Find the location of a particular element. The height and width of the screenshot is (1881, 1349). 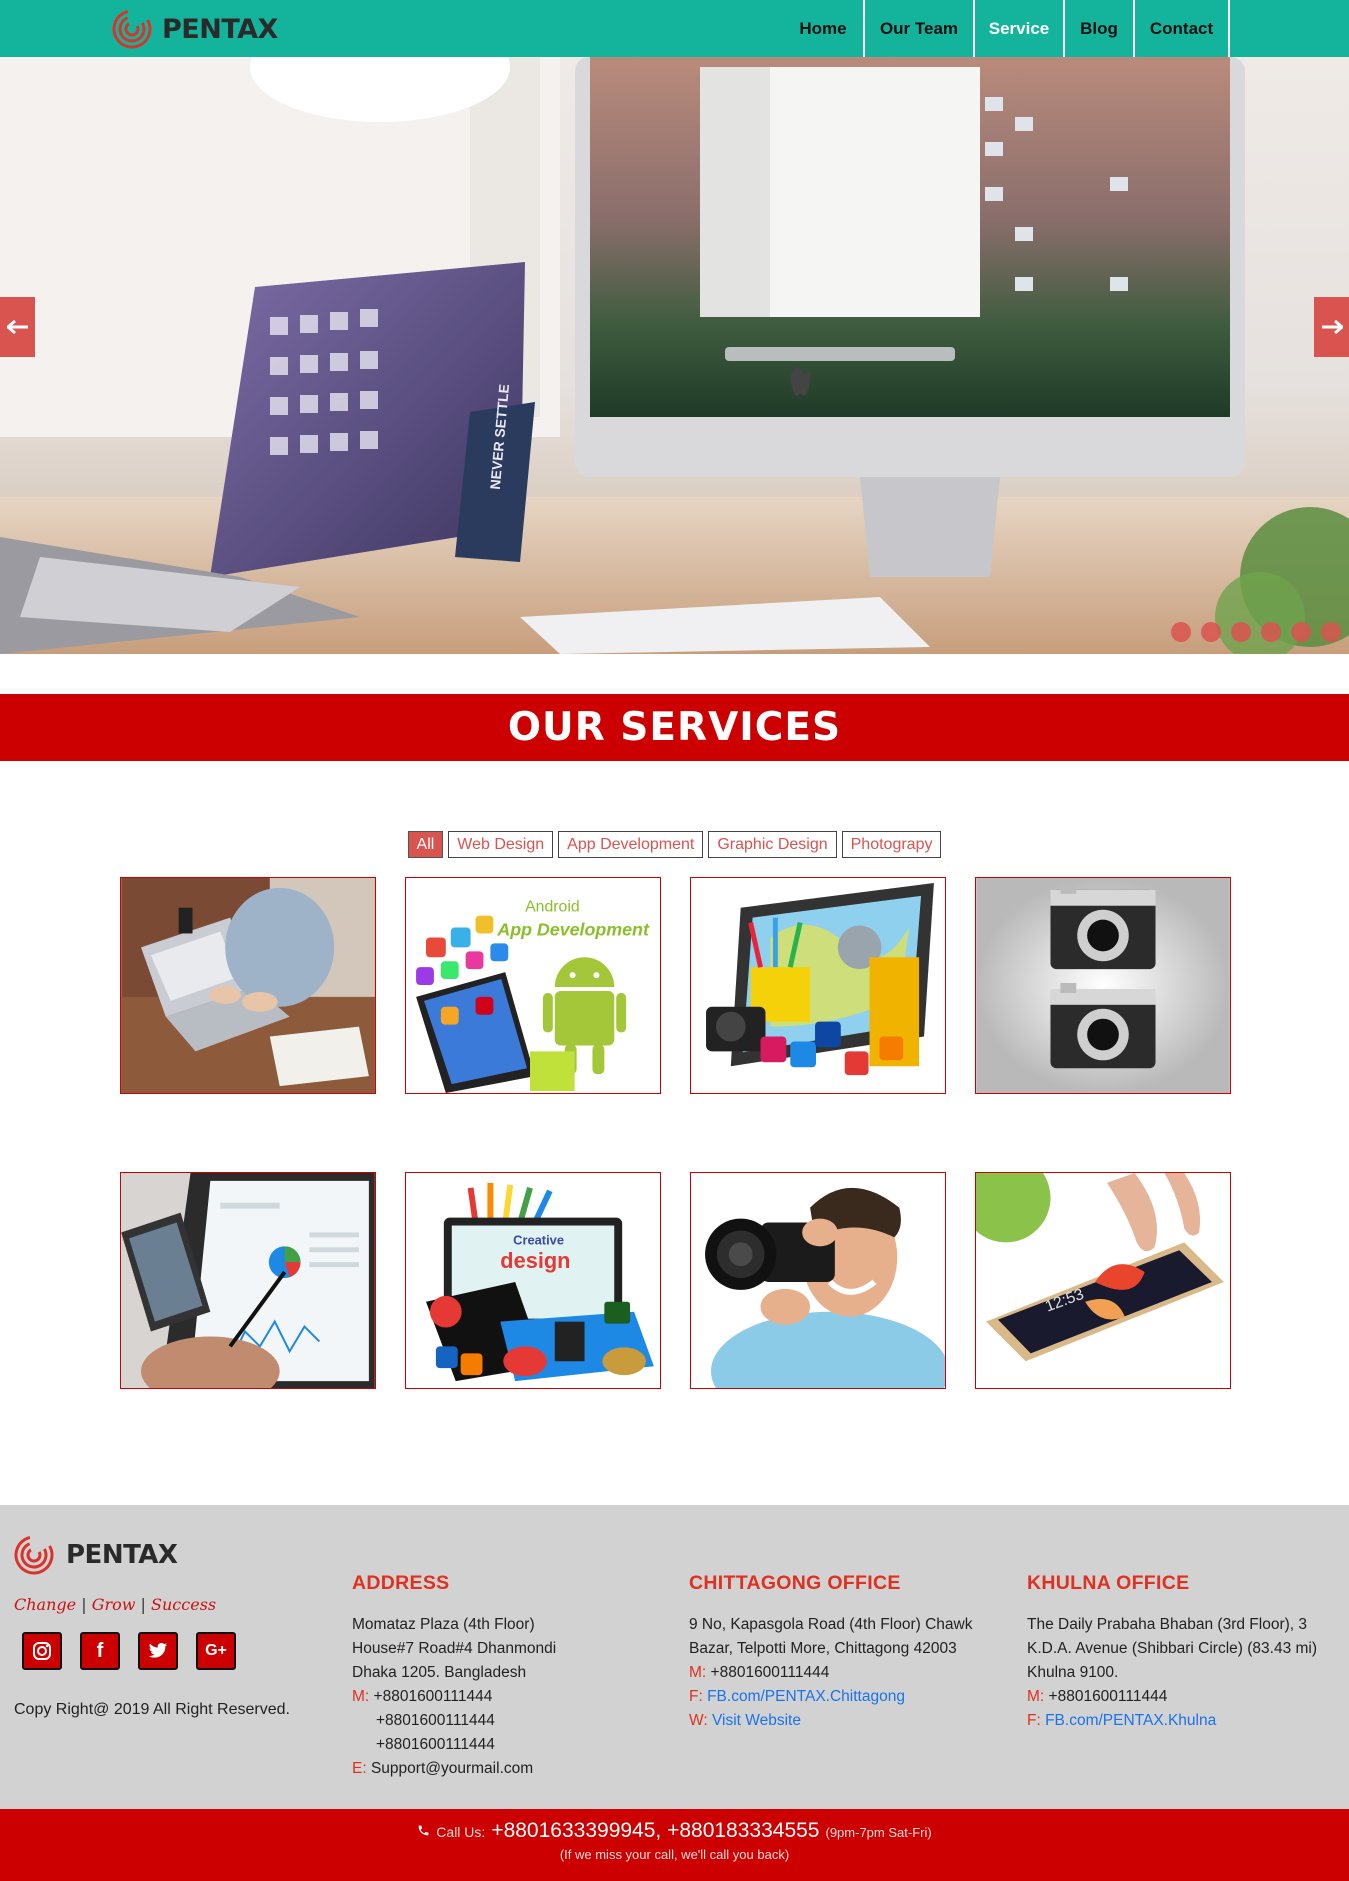

address-phone-row: M: +8801600111444 is located at coordinates (512, 1697).